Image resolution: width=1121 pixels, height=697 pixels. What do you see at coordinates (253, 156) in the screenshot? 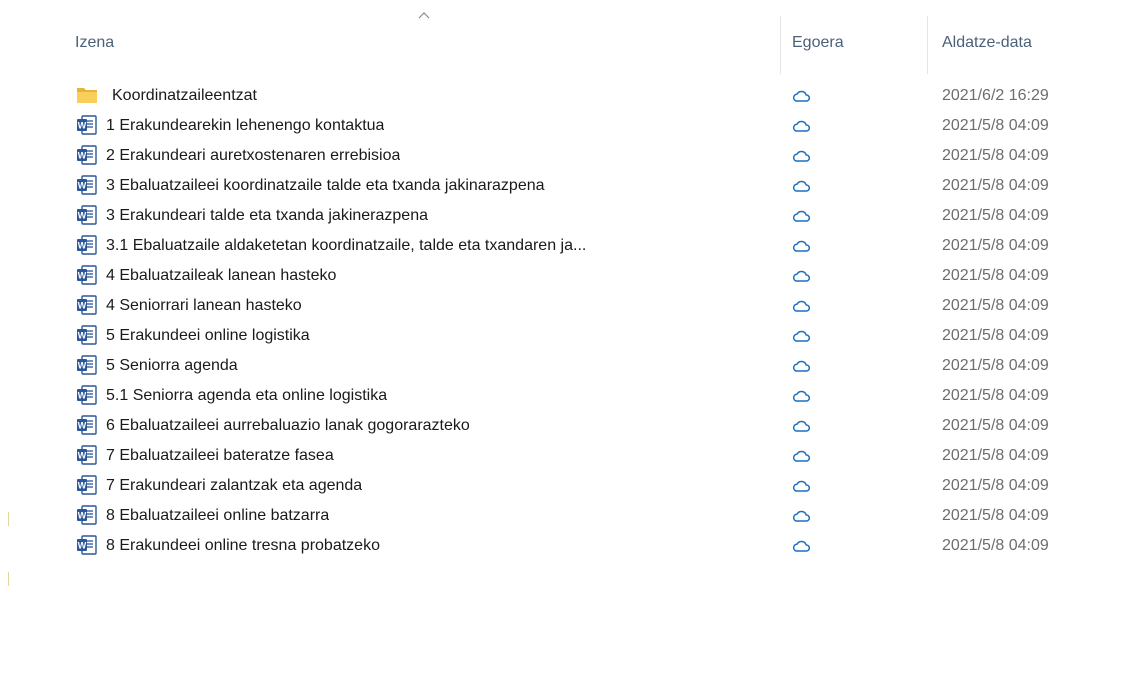
I see `file-name: 2 Erakundeari auretxostenaren errebisioa` at bounding box center [253, 156].